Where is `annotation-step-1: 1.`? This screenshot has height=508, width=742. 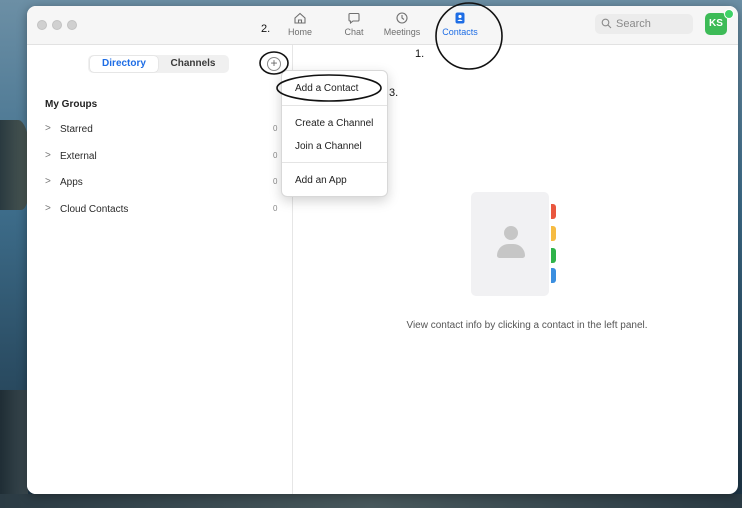
annotation-step-1: 1. is located at coordinates (420, 54).